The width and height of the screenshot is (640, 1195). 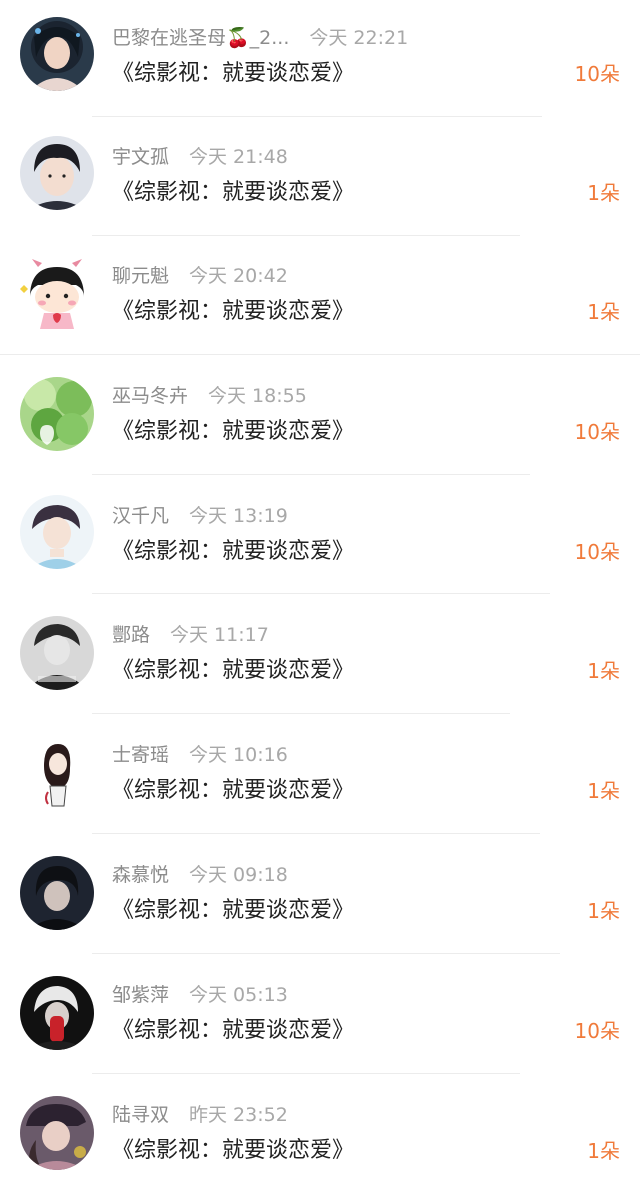 I want to click on sketch-girl-avatar, so click(x=57, y=773).